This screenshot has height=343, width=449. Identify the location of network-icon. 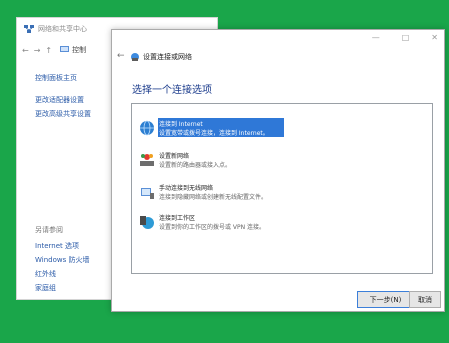
(29, 29).